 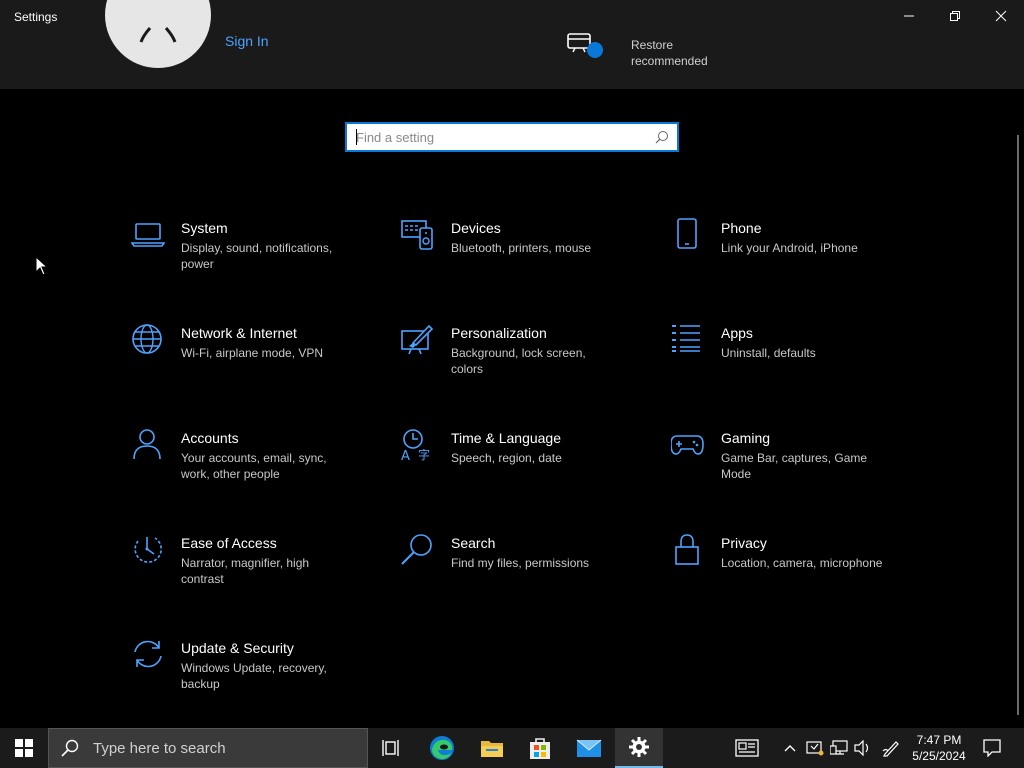 I want to click on store-icon, so click(x=540, y=748).